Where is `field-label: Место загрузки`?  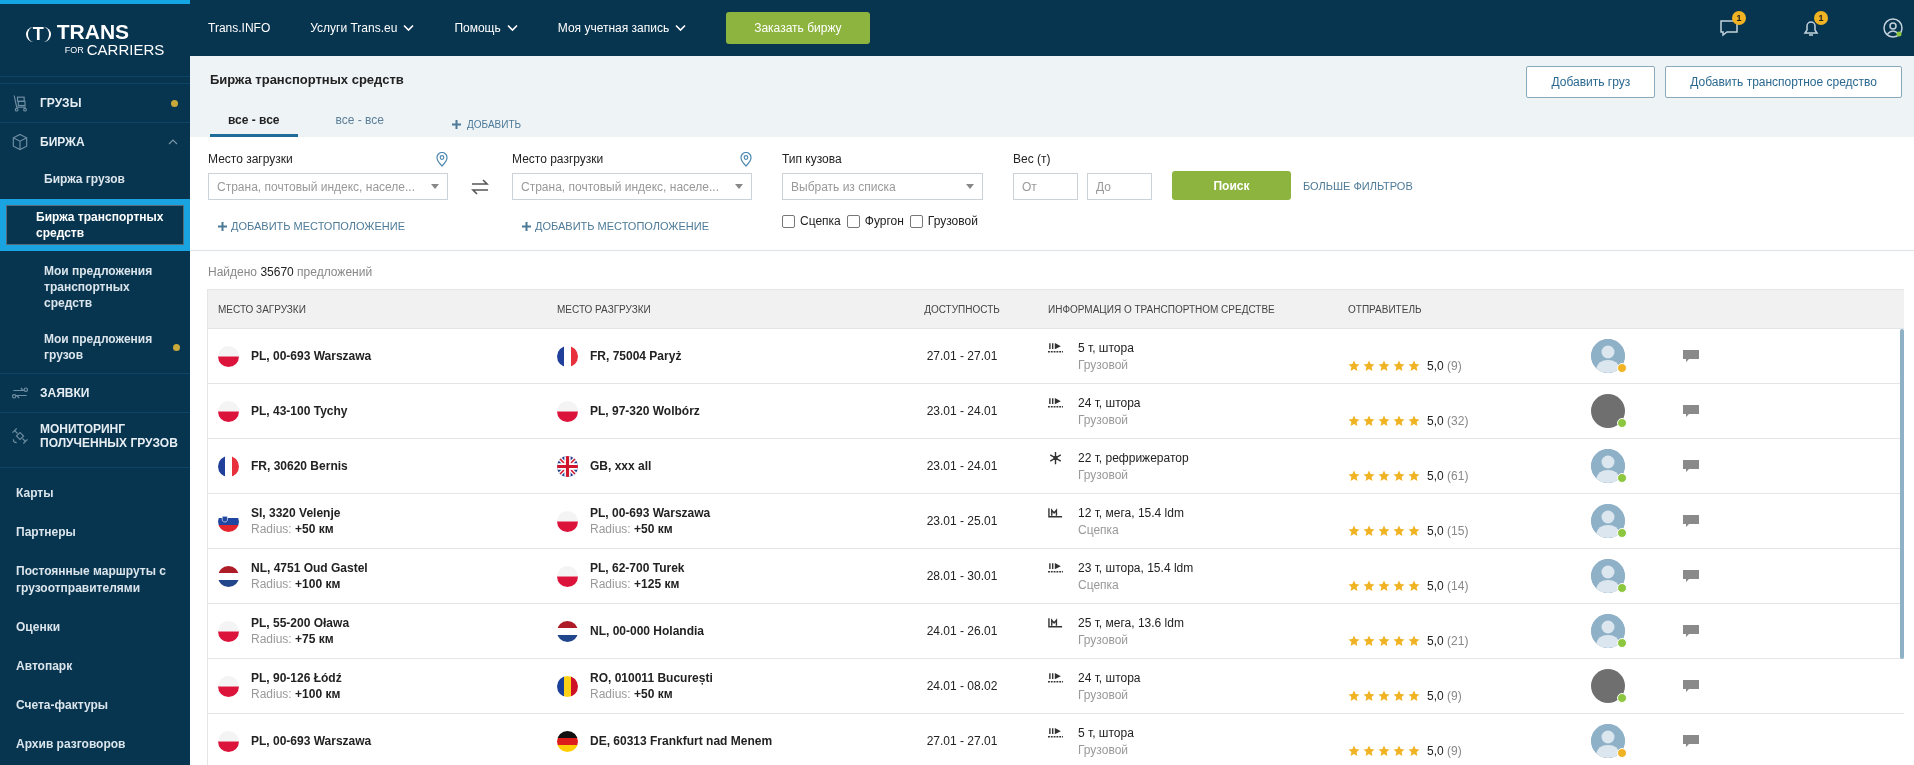 field-label: Место загрузки is located at coordinates (250, 159).